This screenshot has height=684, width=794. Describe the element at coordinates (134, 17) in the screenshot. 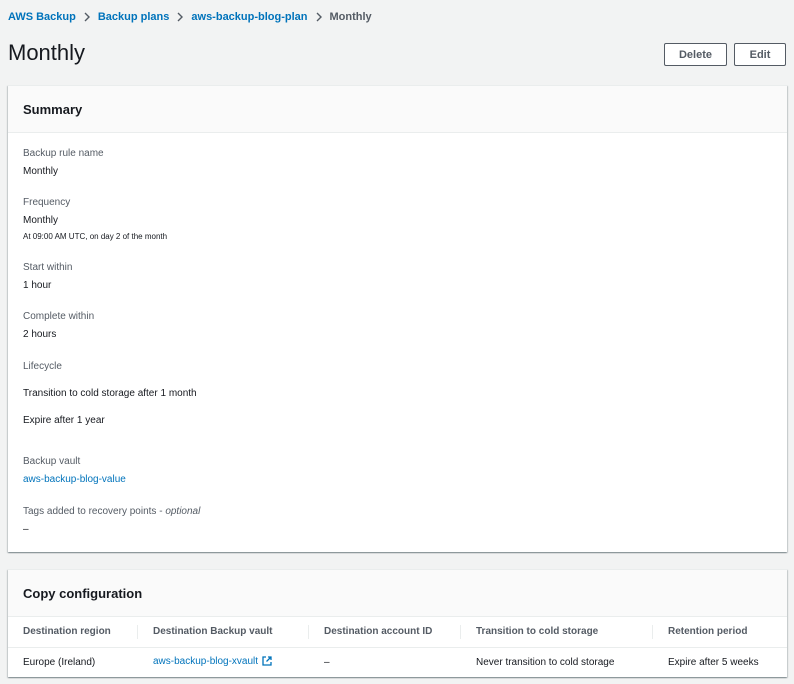

I see `breadcrumb-backup-plans: Backup plans` at that location.